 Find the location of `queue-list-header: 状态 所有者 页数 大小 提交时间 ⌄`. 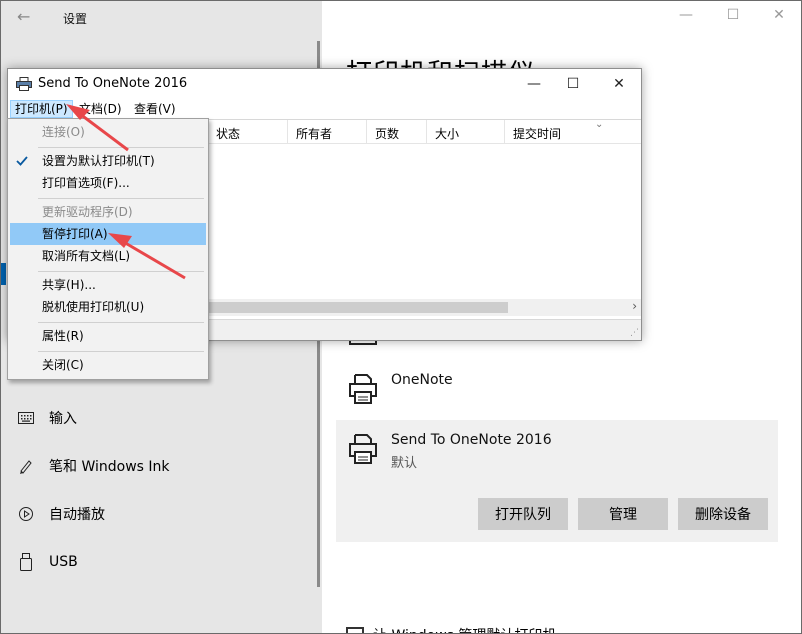

queue-list-header: 状态 所有者 页数 大小 提交时间 ⌄ is located at coordinates (424, 131).